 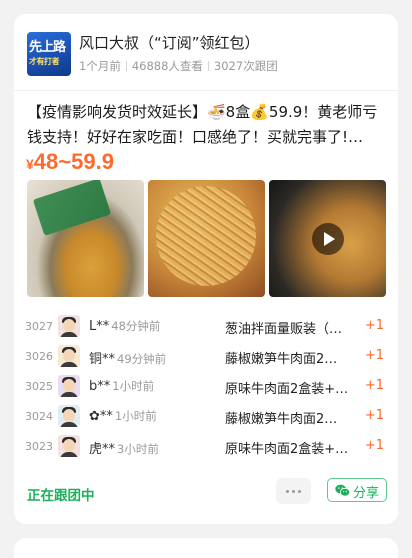 I want to click on avatar-logo-subtext: 才有打者, so click(x=44, y=61).